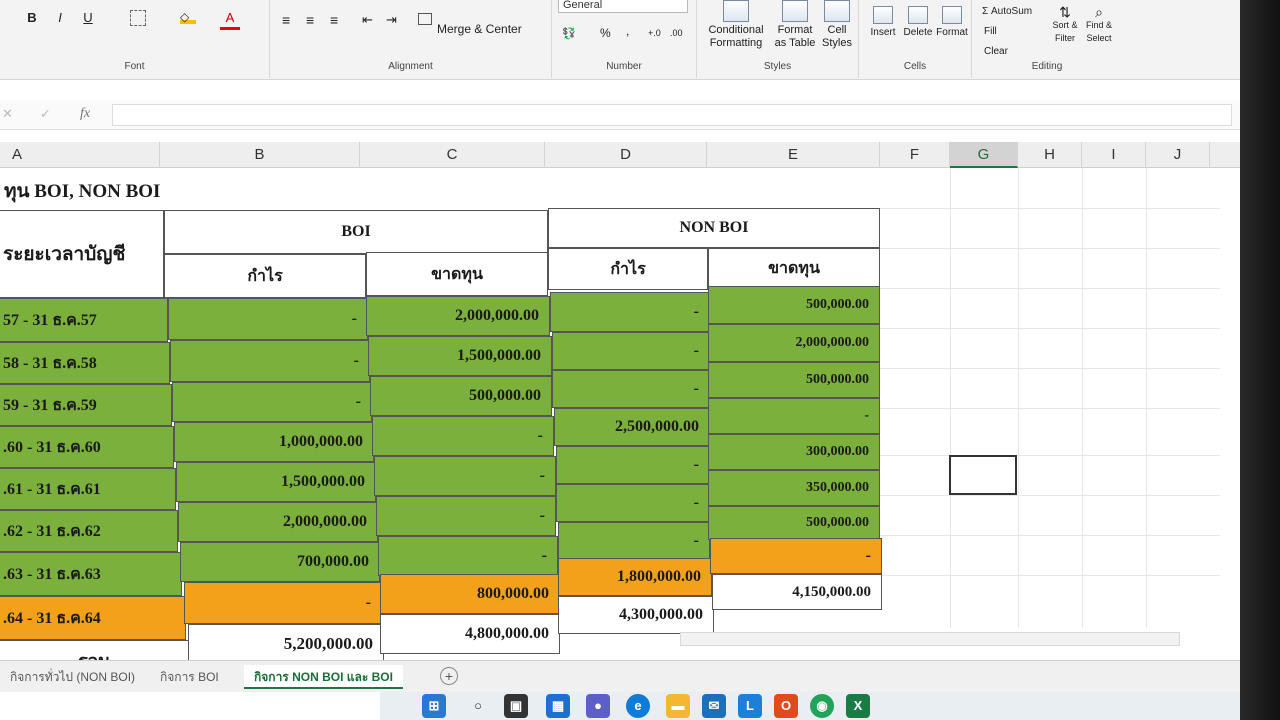 The height and width of the screenshot is (720, 1280). Describe the element at coordinates (85, 363) in the screenshot. I see `period-cell: 58 - 31 ธ.ค.58` at that location.